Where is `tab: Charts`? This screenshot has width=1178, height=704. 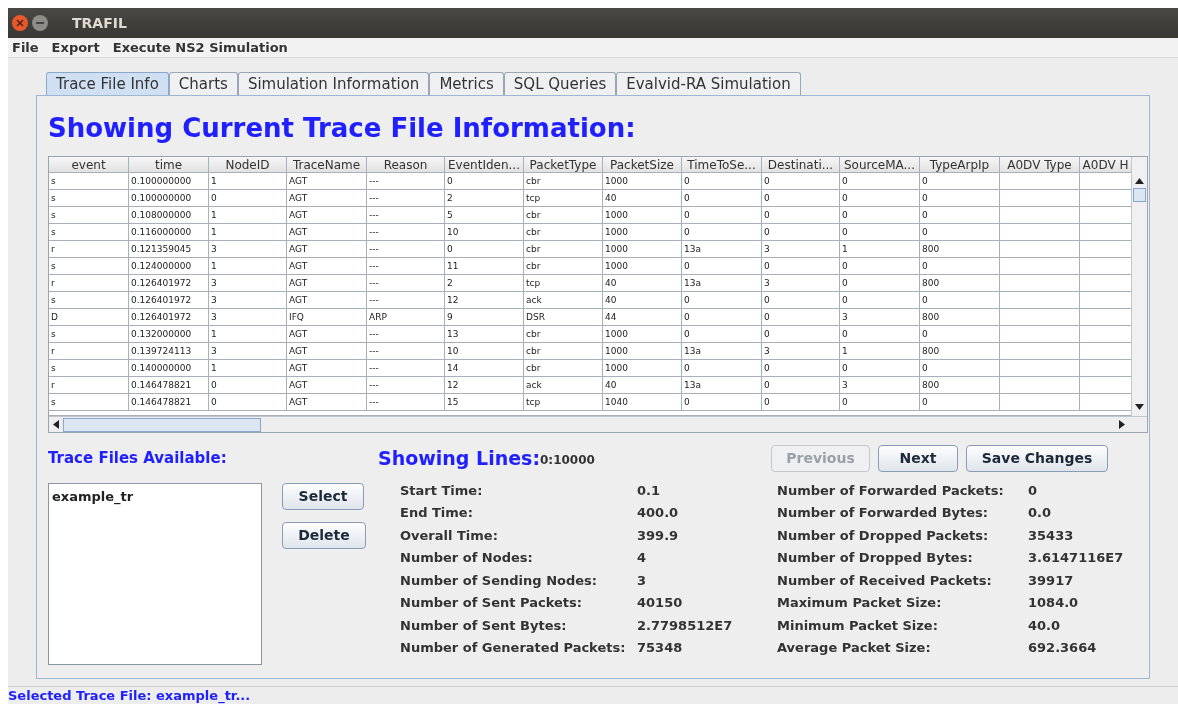 tab: Charts is located at coordinates (203, 83).